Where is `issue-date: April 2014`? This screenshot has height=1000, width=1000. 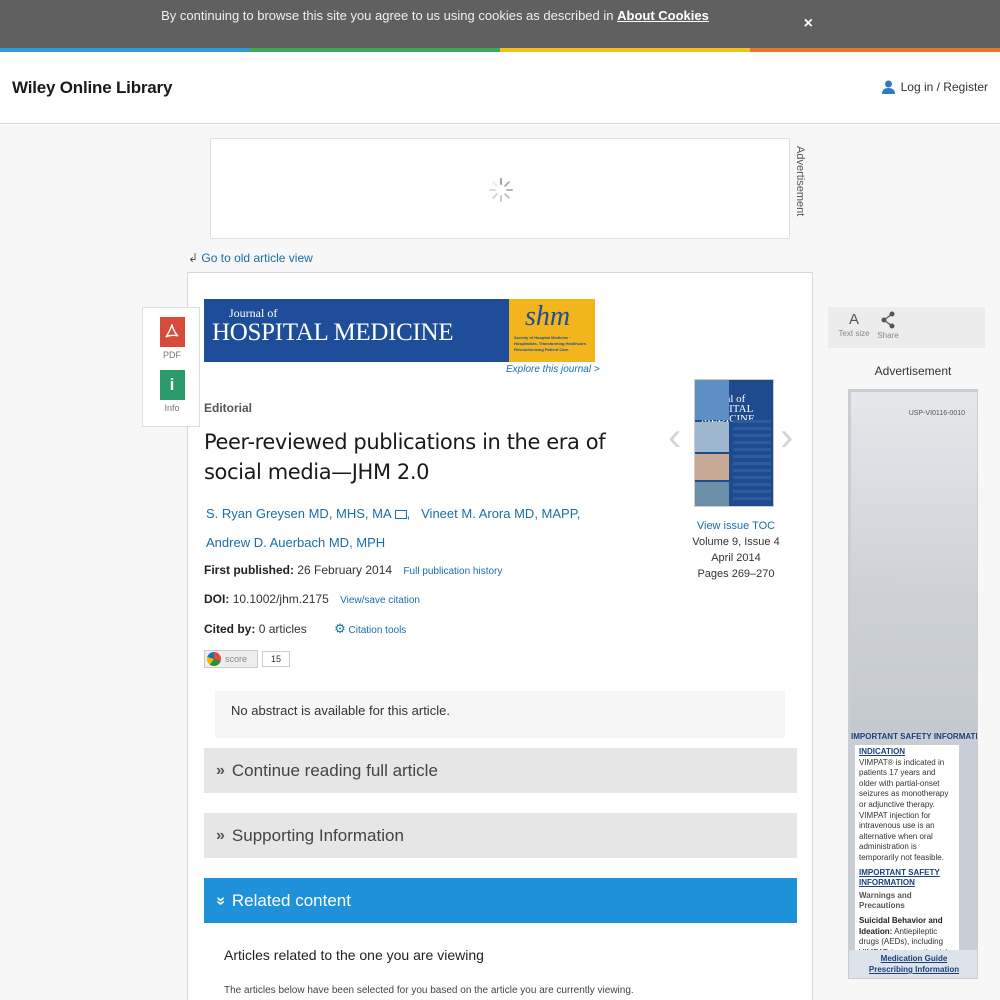 issue-date: April 2014 is located at coordinates (736, 558).